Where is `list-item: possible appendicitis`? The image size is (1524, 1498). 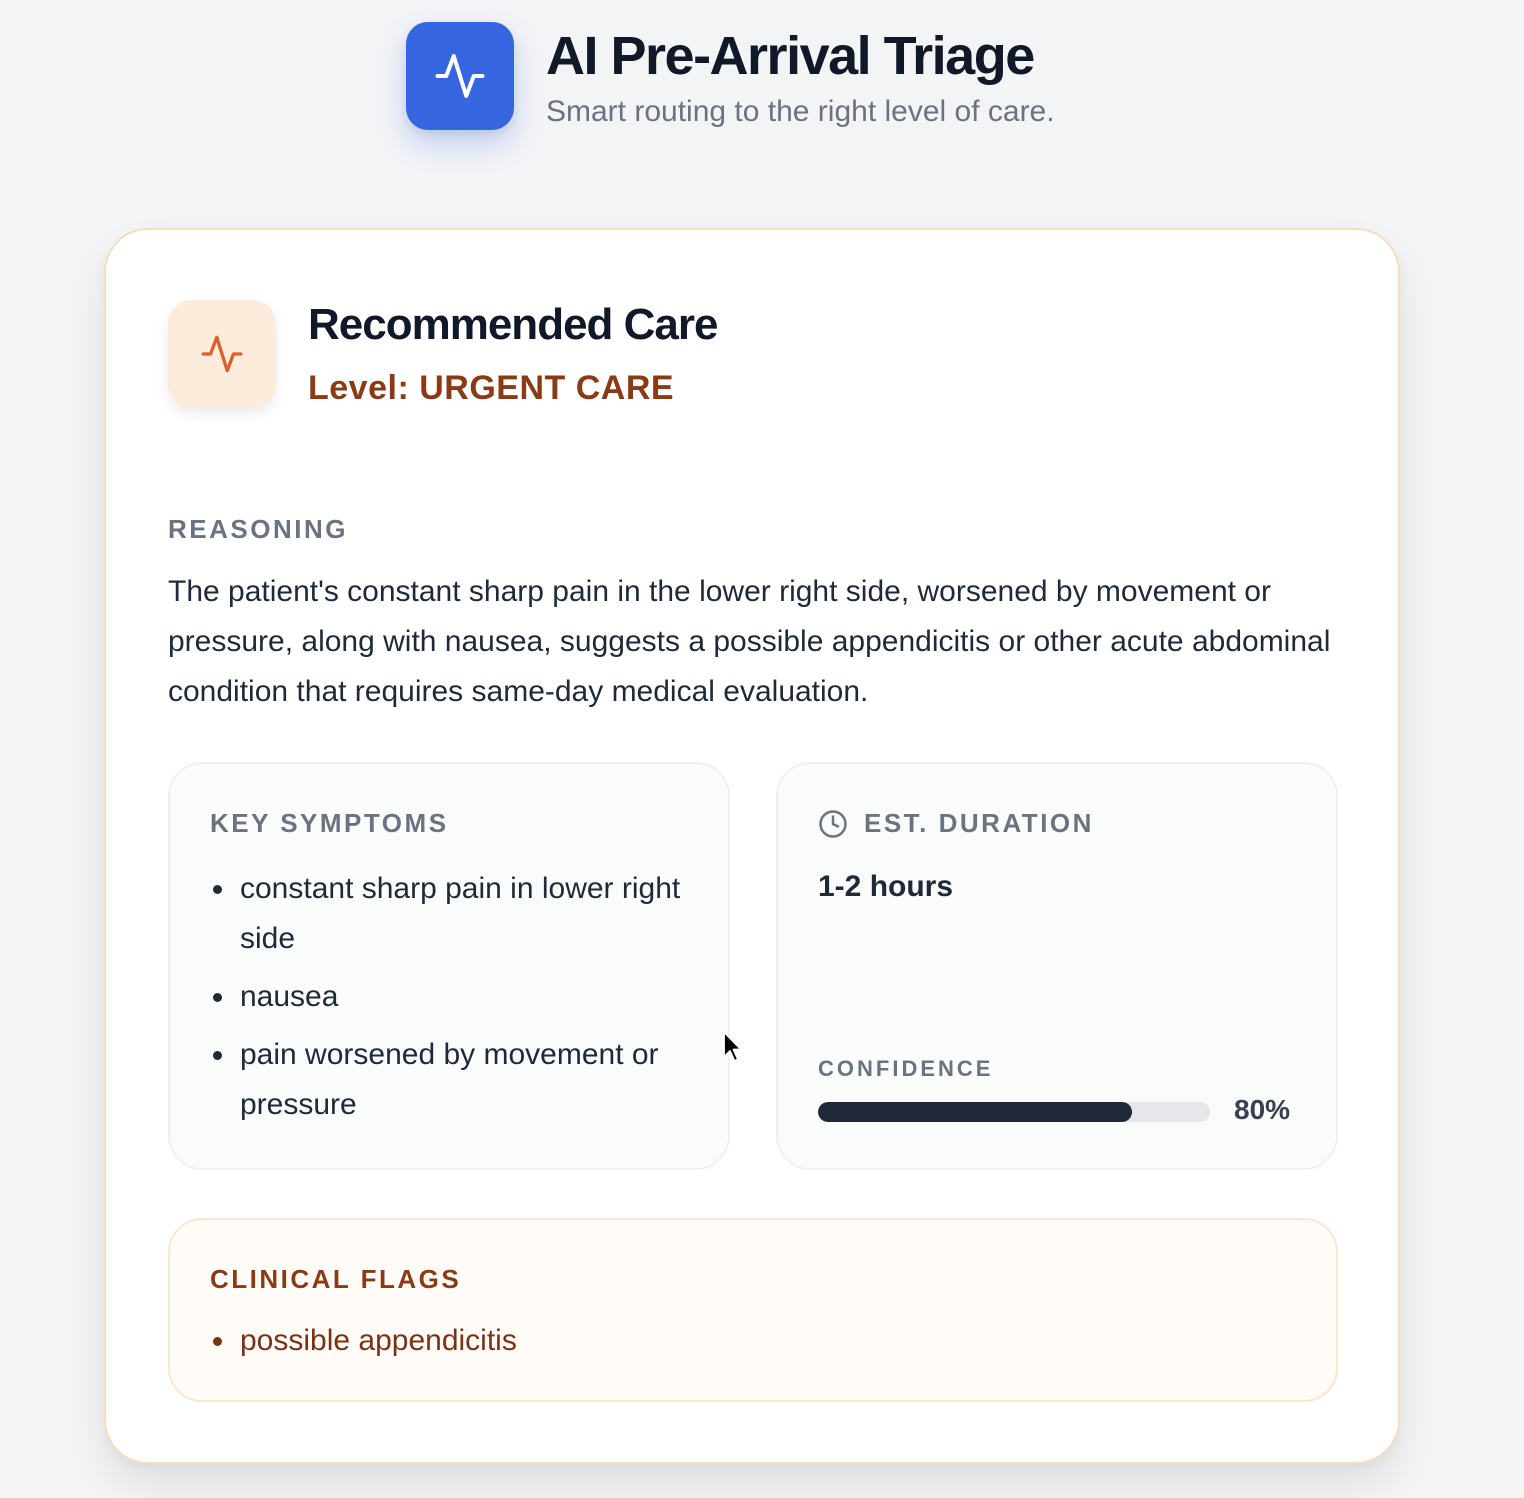 list-item: possible appendicitis is located at coordinates (363, 1341).